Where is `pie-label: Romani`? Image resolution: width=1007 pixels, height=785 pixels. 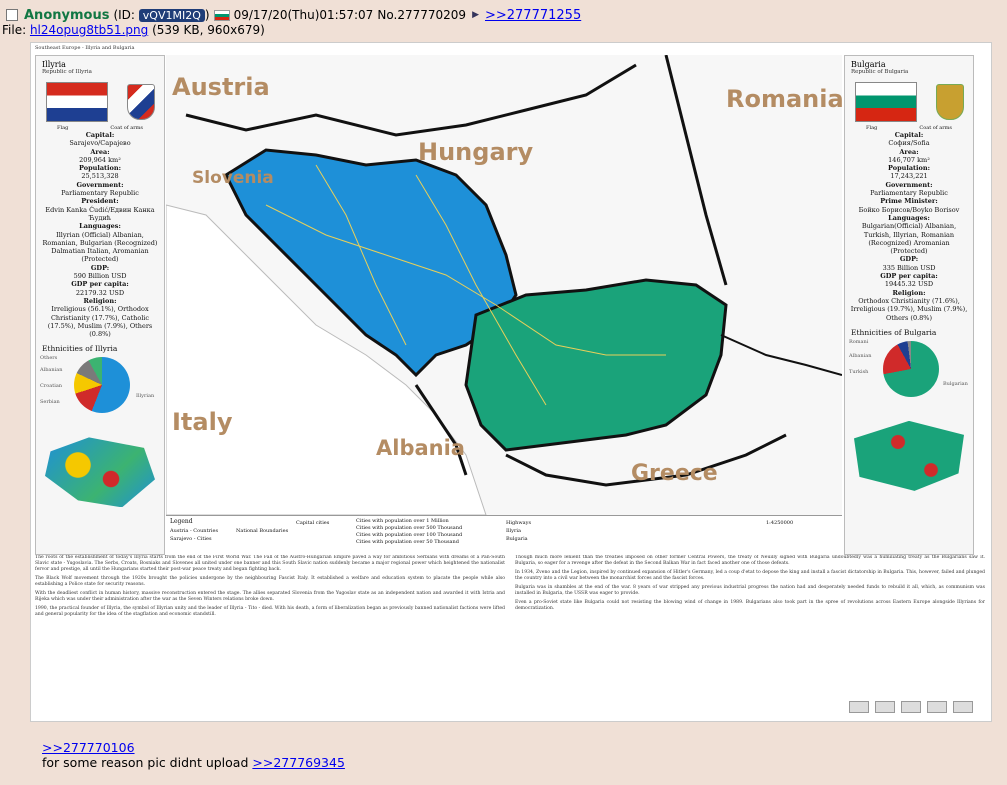
pie-label: Romani is located at coordinates (859, 341).